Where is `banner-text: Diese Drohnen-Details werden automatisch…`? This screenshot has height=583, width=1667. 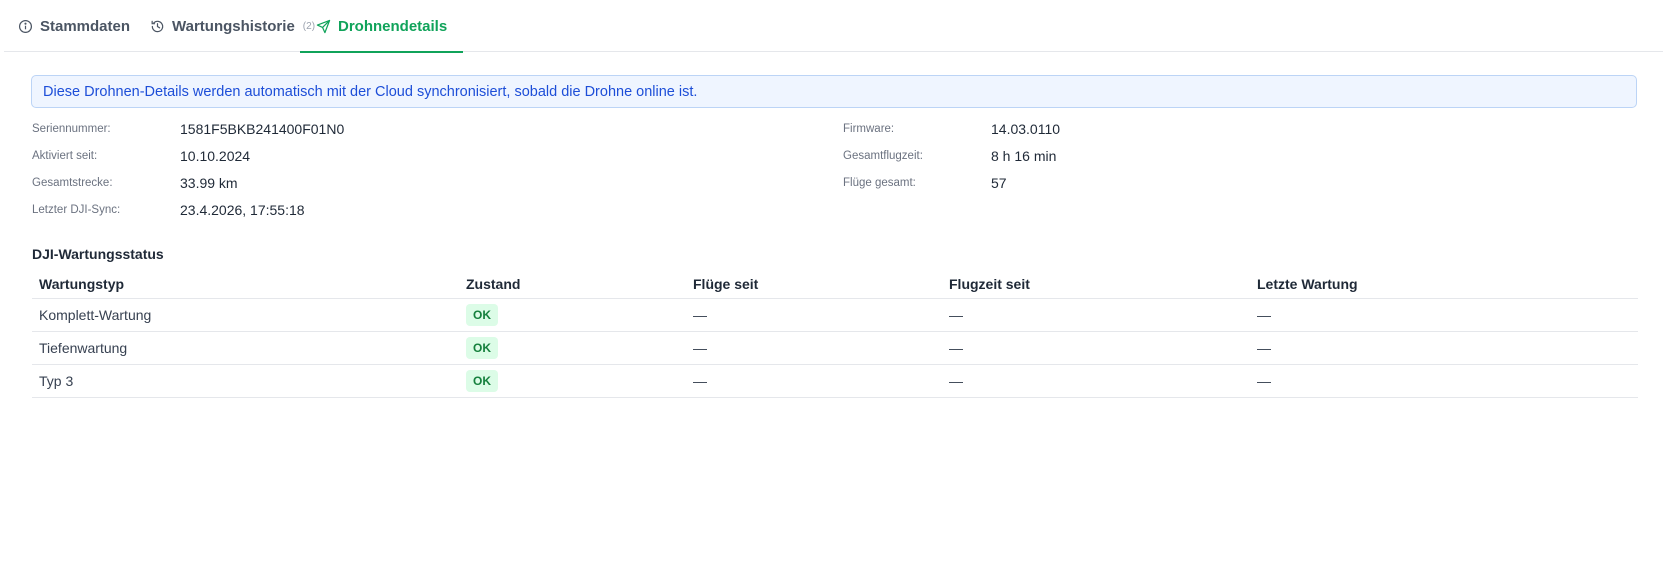
banner-text: Diese Drohnen-Details werden automatisch… is located at coordinates (370, 91).